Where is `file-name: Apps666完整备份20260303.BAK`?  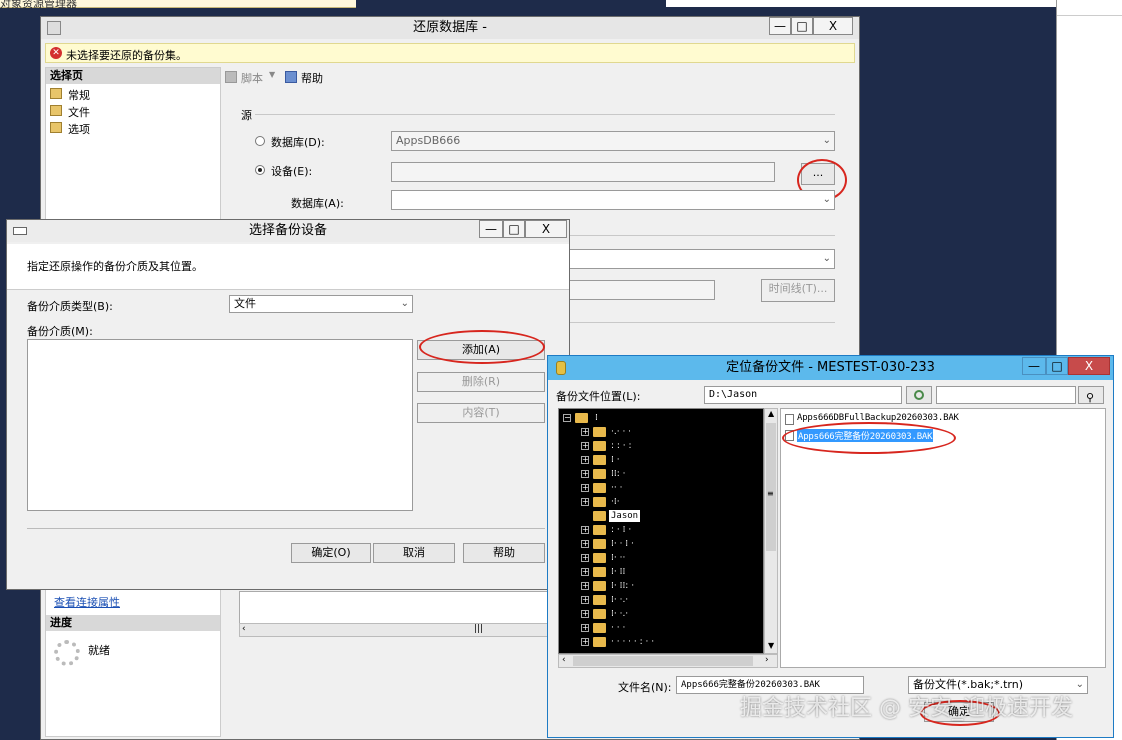 file-name: Apps666完整备份20260303.BAK is located at coordinates (865, 435).